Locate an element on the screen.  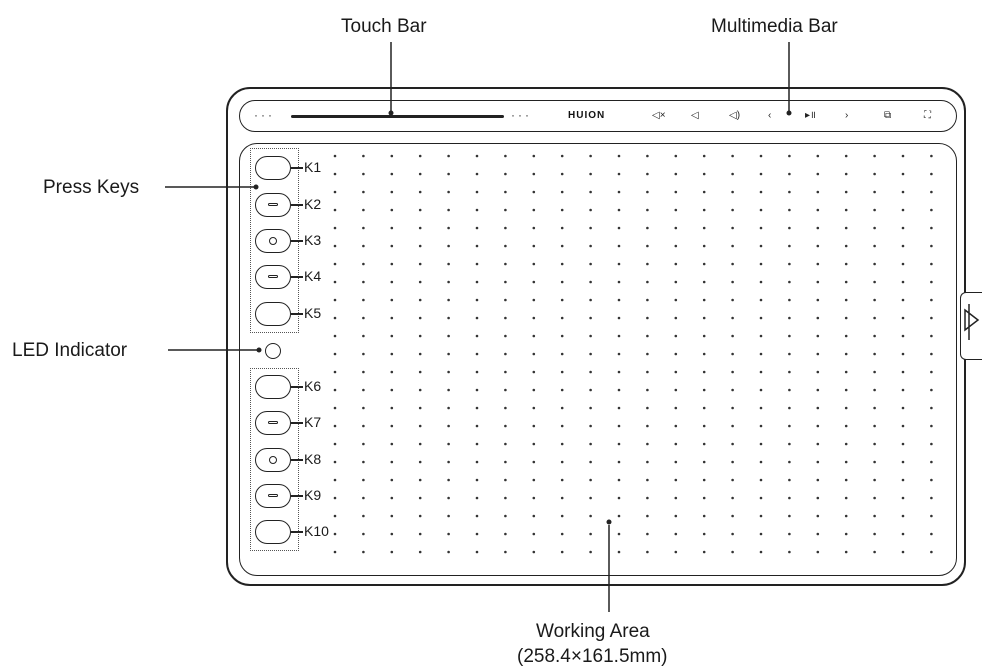
volume-down-icon: ◁ is located at coordinates (695, 116).